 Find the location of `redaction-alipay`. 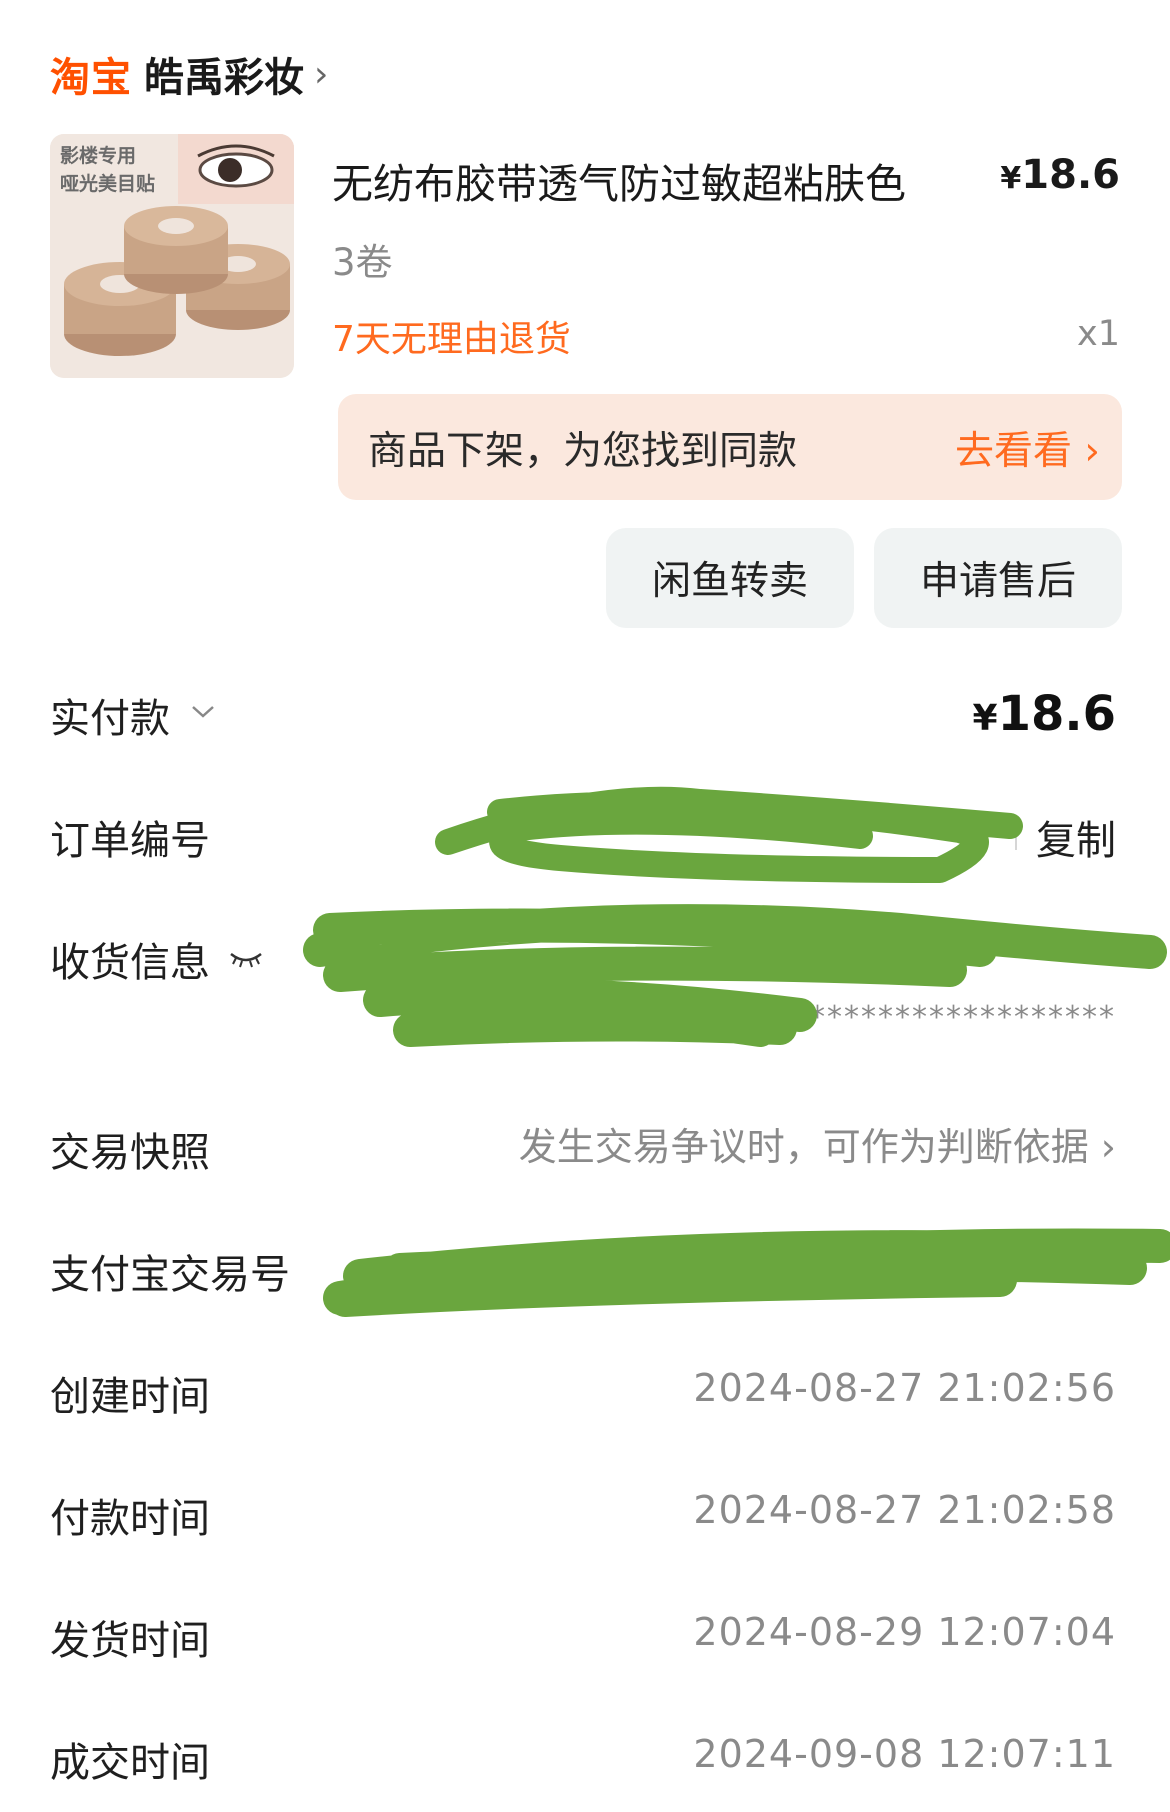

redaction-alipay is located at coordinates (746, 1272).